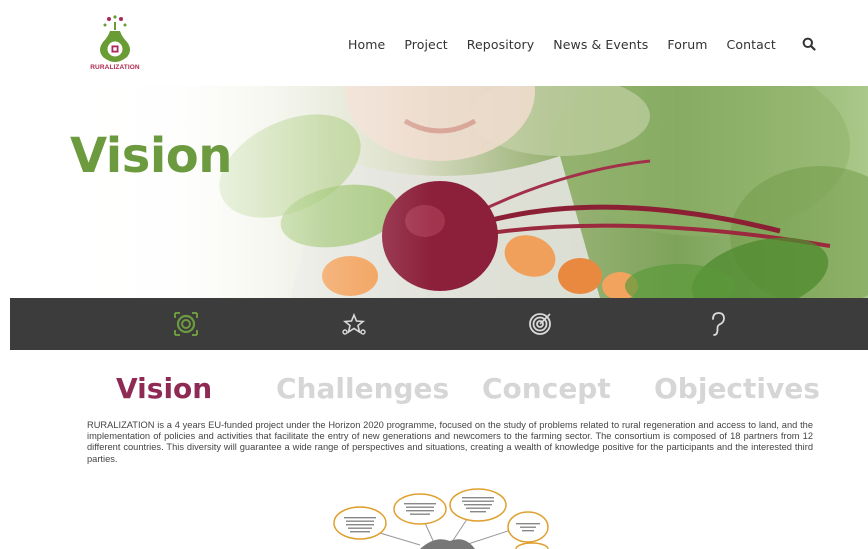 The height and width of the screenshot is (549, 868). Describe the element at coordinates (362, 388) in the screenshot. I see `tab-challenges: Challenges` at that location.